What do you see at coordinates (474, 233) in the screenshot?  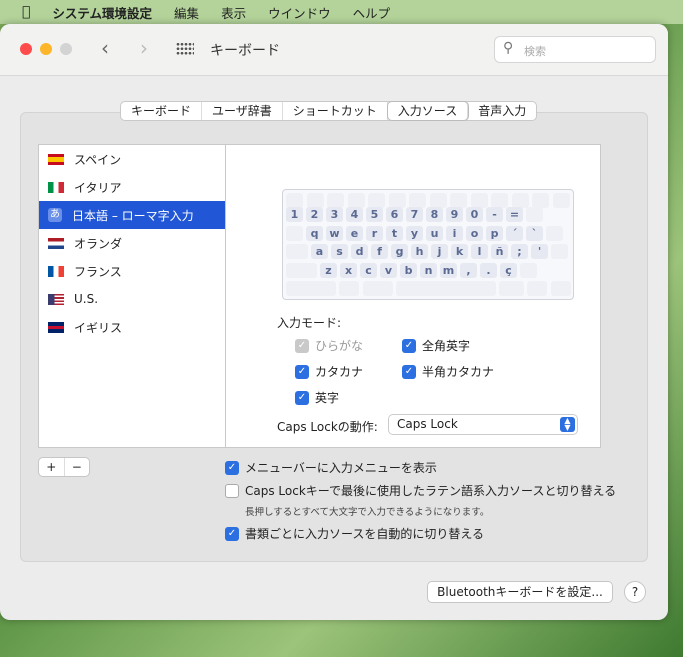 I see `key-28: o` at bounding box center [474, 233].